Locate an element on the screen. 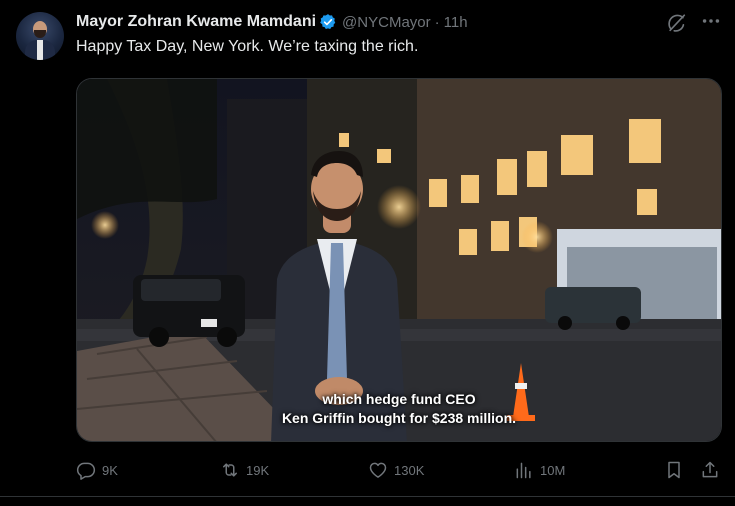 The image size is (735, 506). tweet-divider is located at coordinates (367, 496).